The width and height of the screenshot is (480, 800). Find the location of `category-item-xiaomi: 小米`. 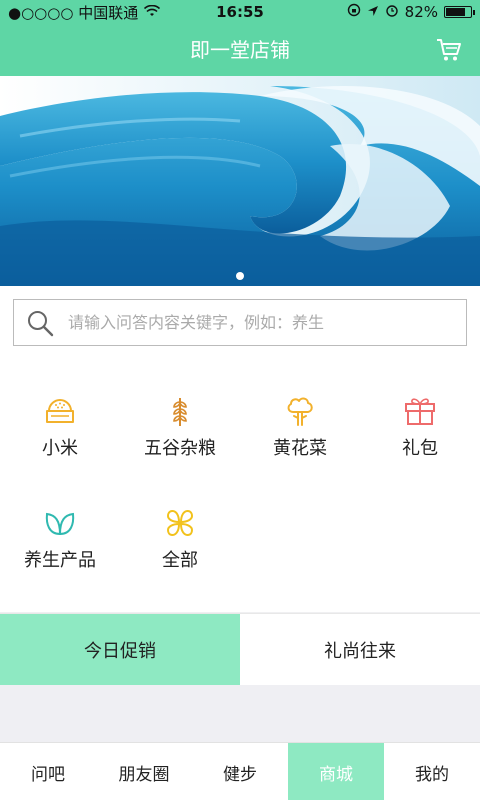

category-item-xiaomi: 小米 is located at coordinates (60, 427).